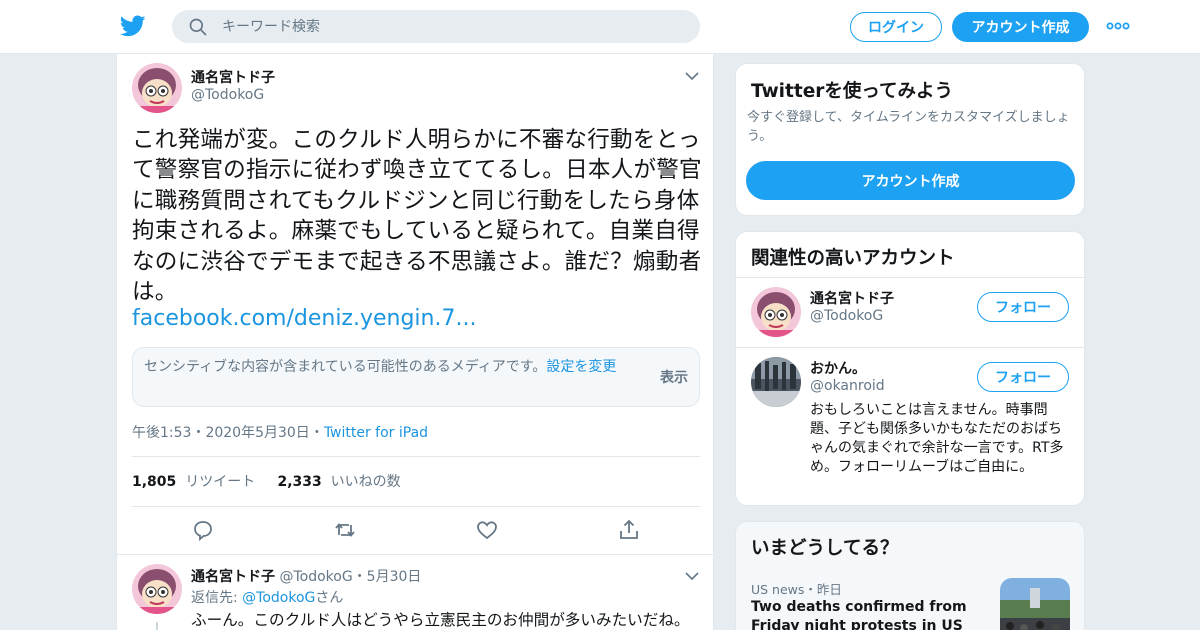 This screenshot has width=1200, height=630. What do you see at coordinates (796, 589) in the screenshot?
I see `trend-meta: US news・昨日` at bounding box center [796, 589].